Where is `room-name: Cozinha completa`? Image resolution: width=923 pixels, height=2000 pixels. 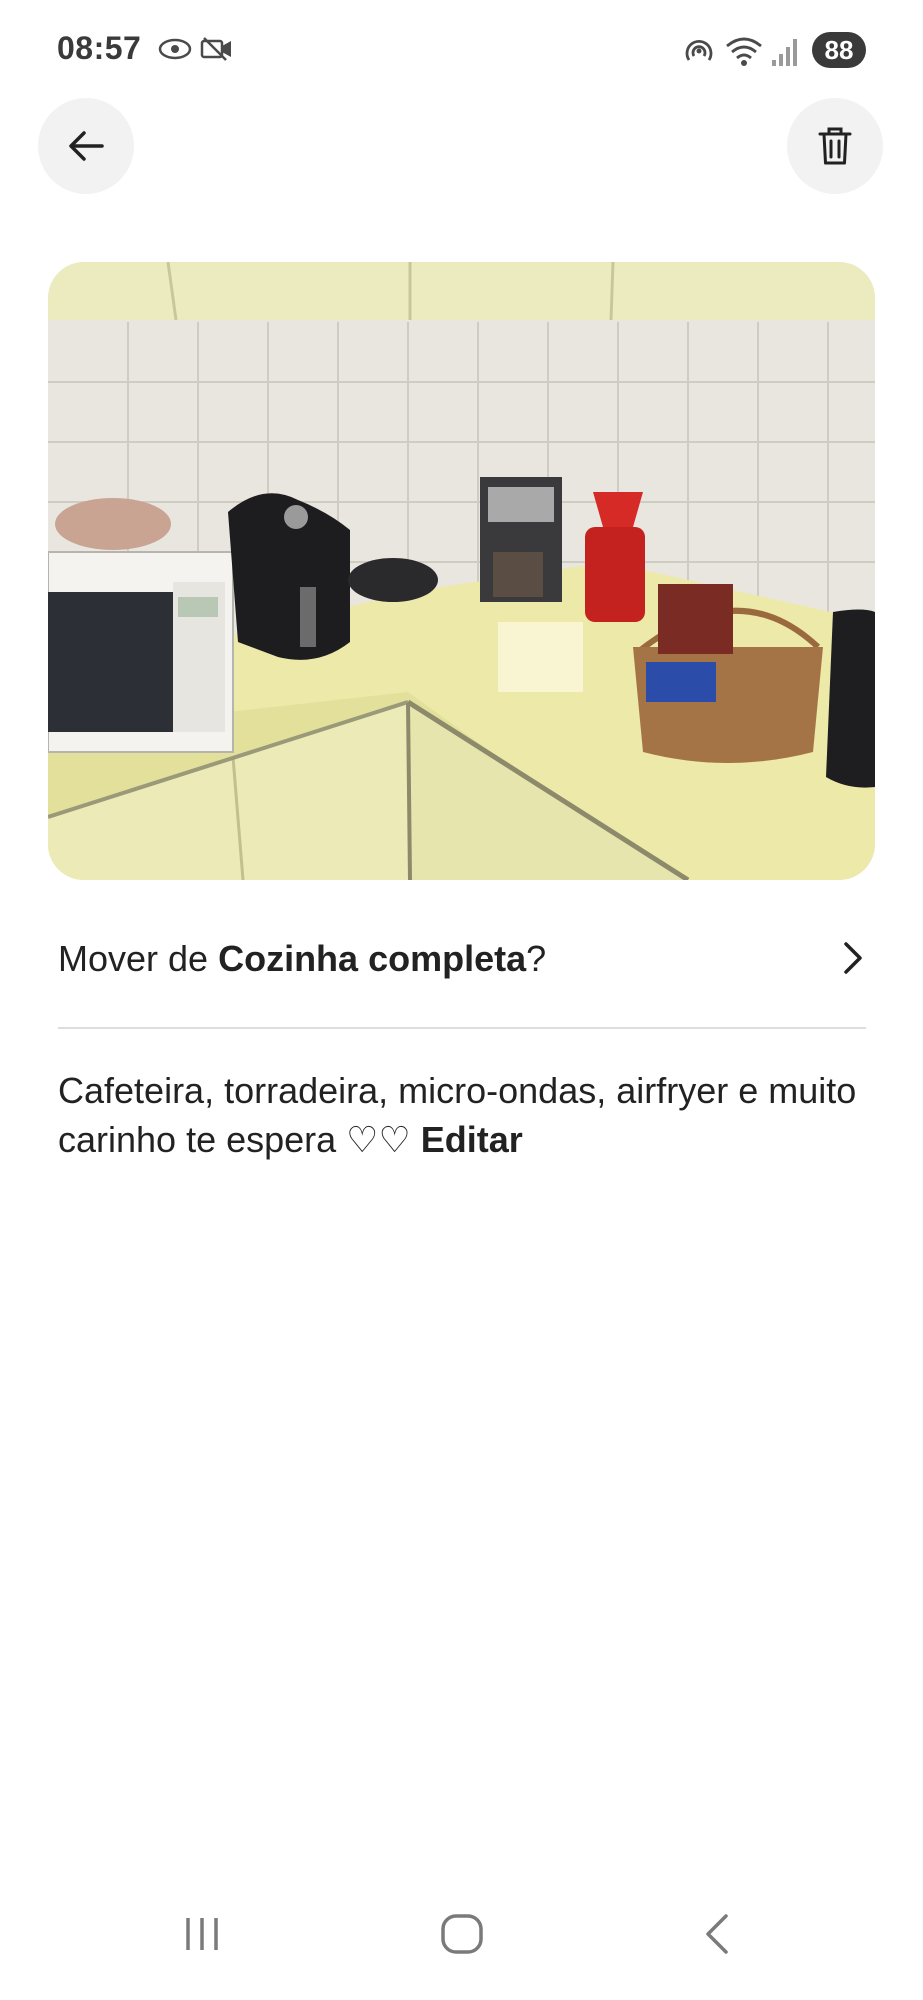 room-name: Cozinha completa is located at coordinates (372, 958).